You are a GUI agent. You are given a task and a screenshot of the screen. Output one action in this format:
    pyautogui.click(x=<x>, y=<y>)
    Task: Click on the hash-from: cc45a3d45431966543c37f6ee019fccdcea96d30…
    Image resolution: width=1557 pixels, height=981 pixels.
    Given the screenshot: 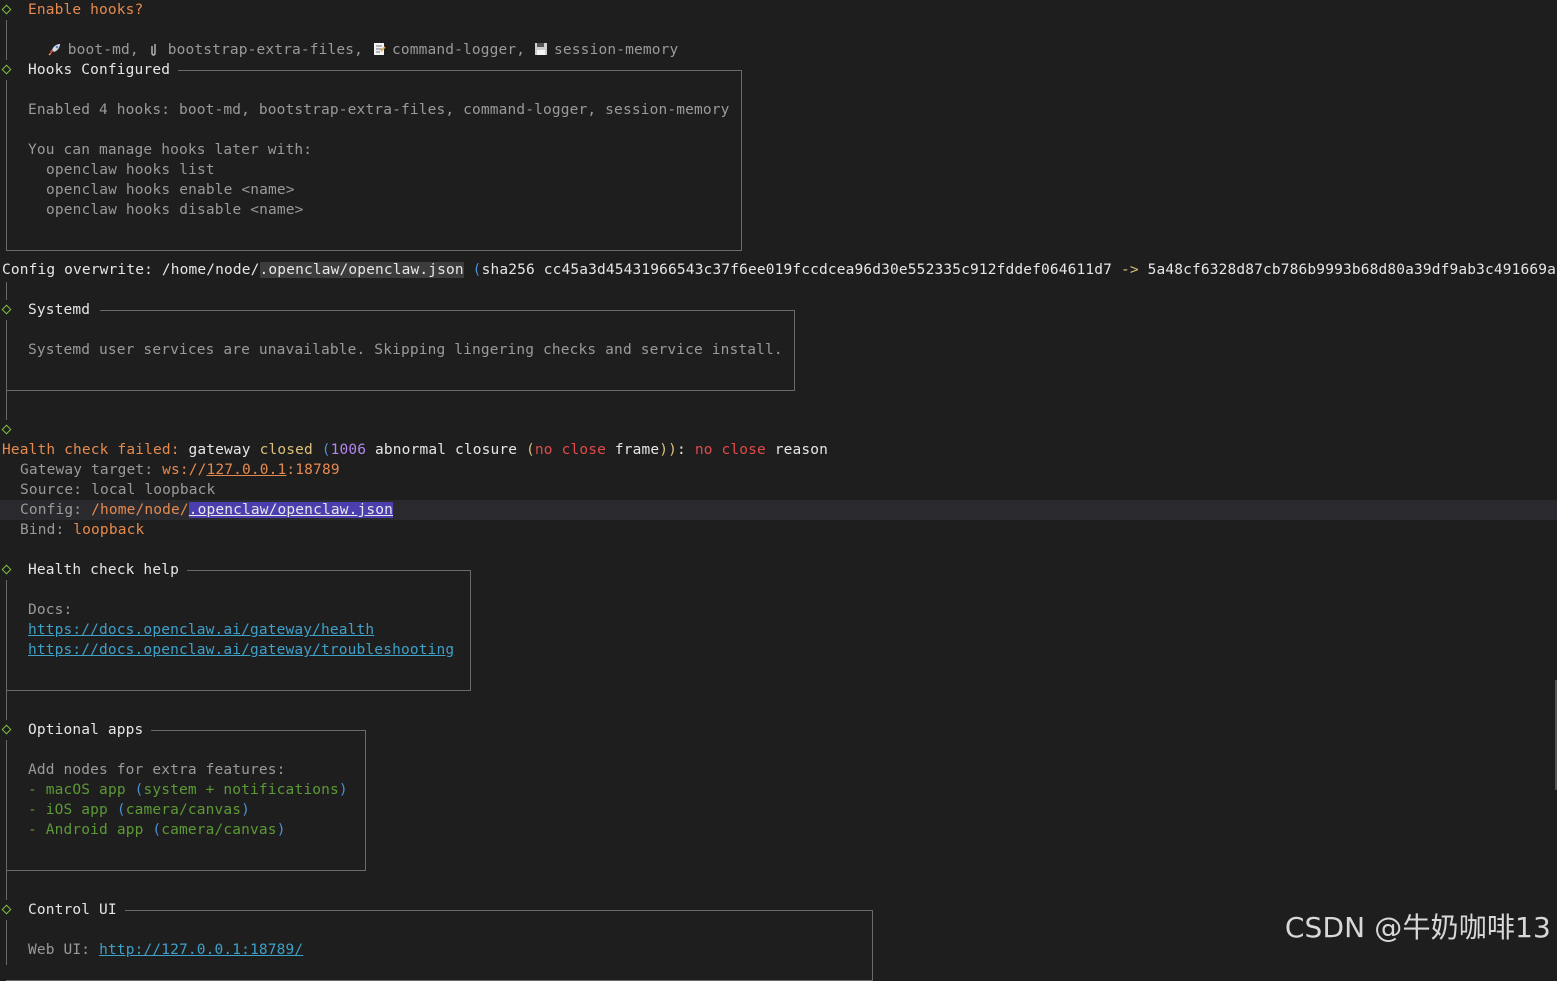 What is the action you would take?
    pyautogui.click(x=828, y=270)
    